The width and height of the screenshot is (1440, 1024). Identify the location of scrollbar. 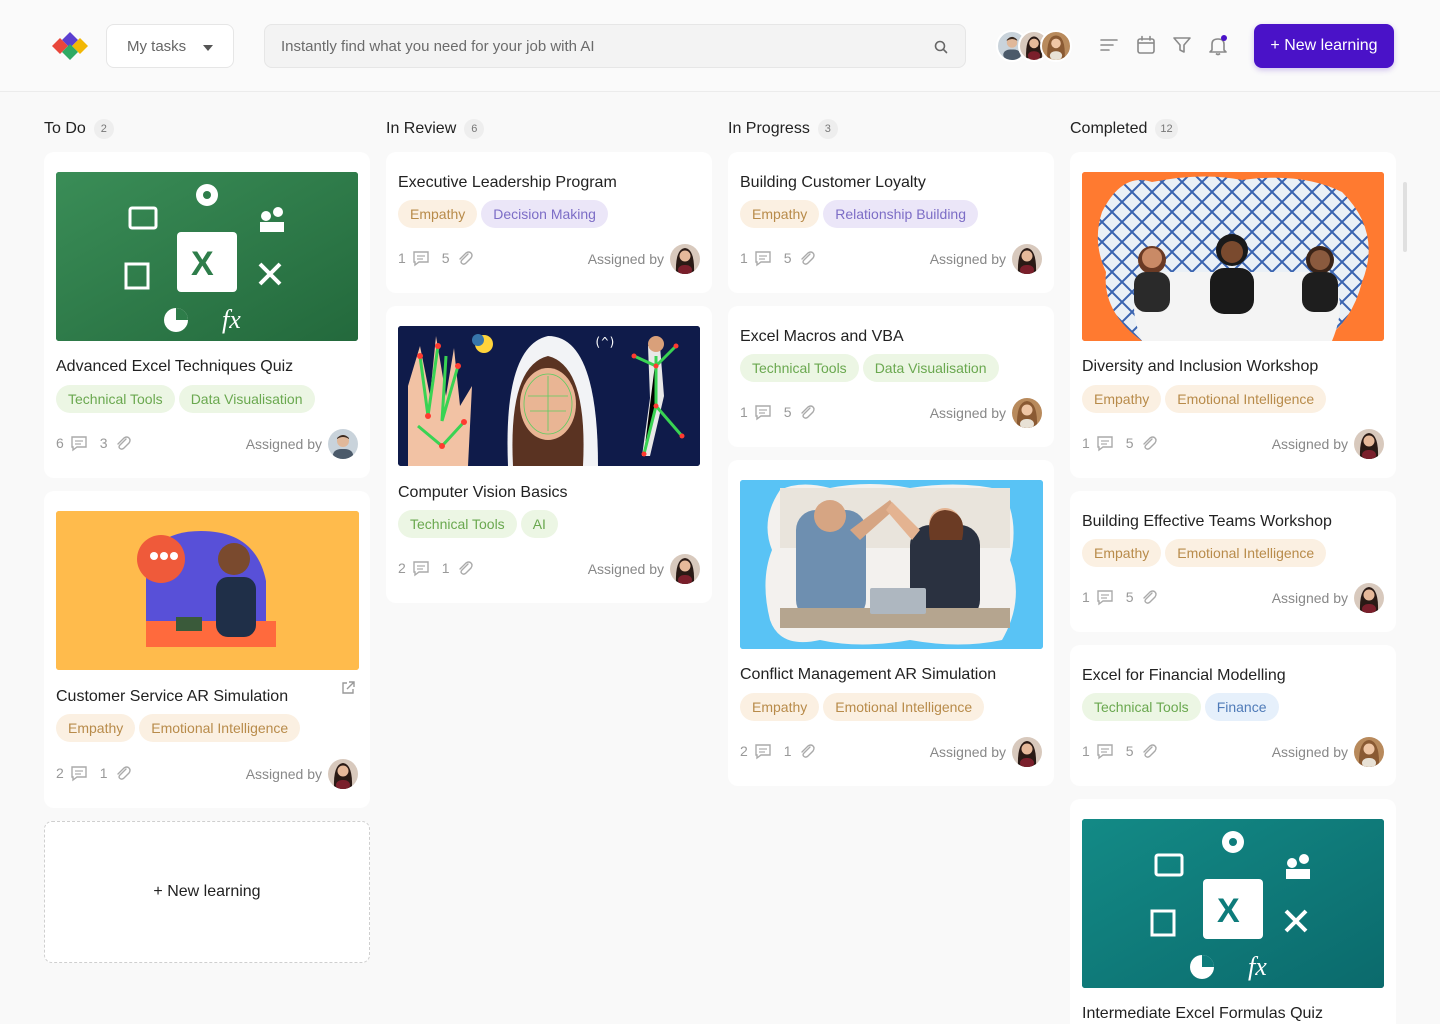
(1405, 217).